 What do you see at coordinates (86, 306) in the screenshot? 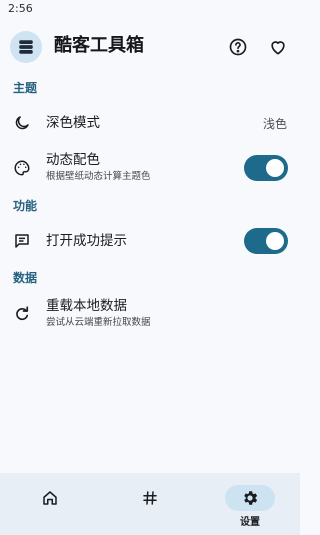
I see `reload-data-title: 重载本地数据` at bounding box center [86, 306].